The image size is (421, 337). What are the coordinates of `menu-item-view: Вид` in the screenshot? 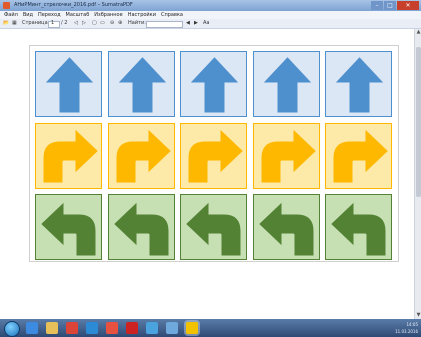 It's located at (28, 15).